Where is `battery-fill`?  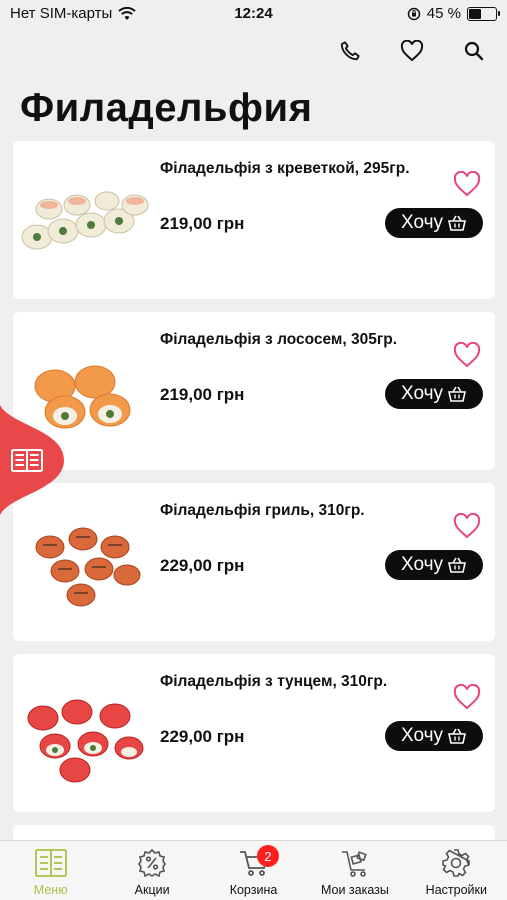 battery-fill is located at coordinates (475, 13).